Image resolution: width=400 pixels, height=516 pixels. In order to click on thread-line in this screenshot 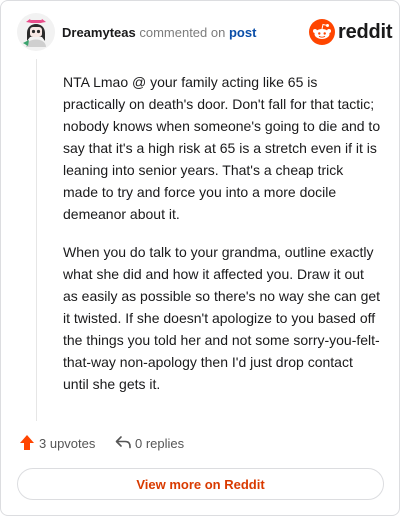, I will do `click(36, 240)`.